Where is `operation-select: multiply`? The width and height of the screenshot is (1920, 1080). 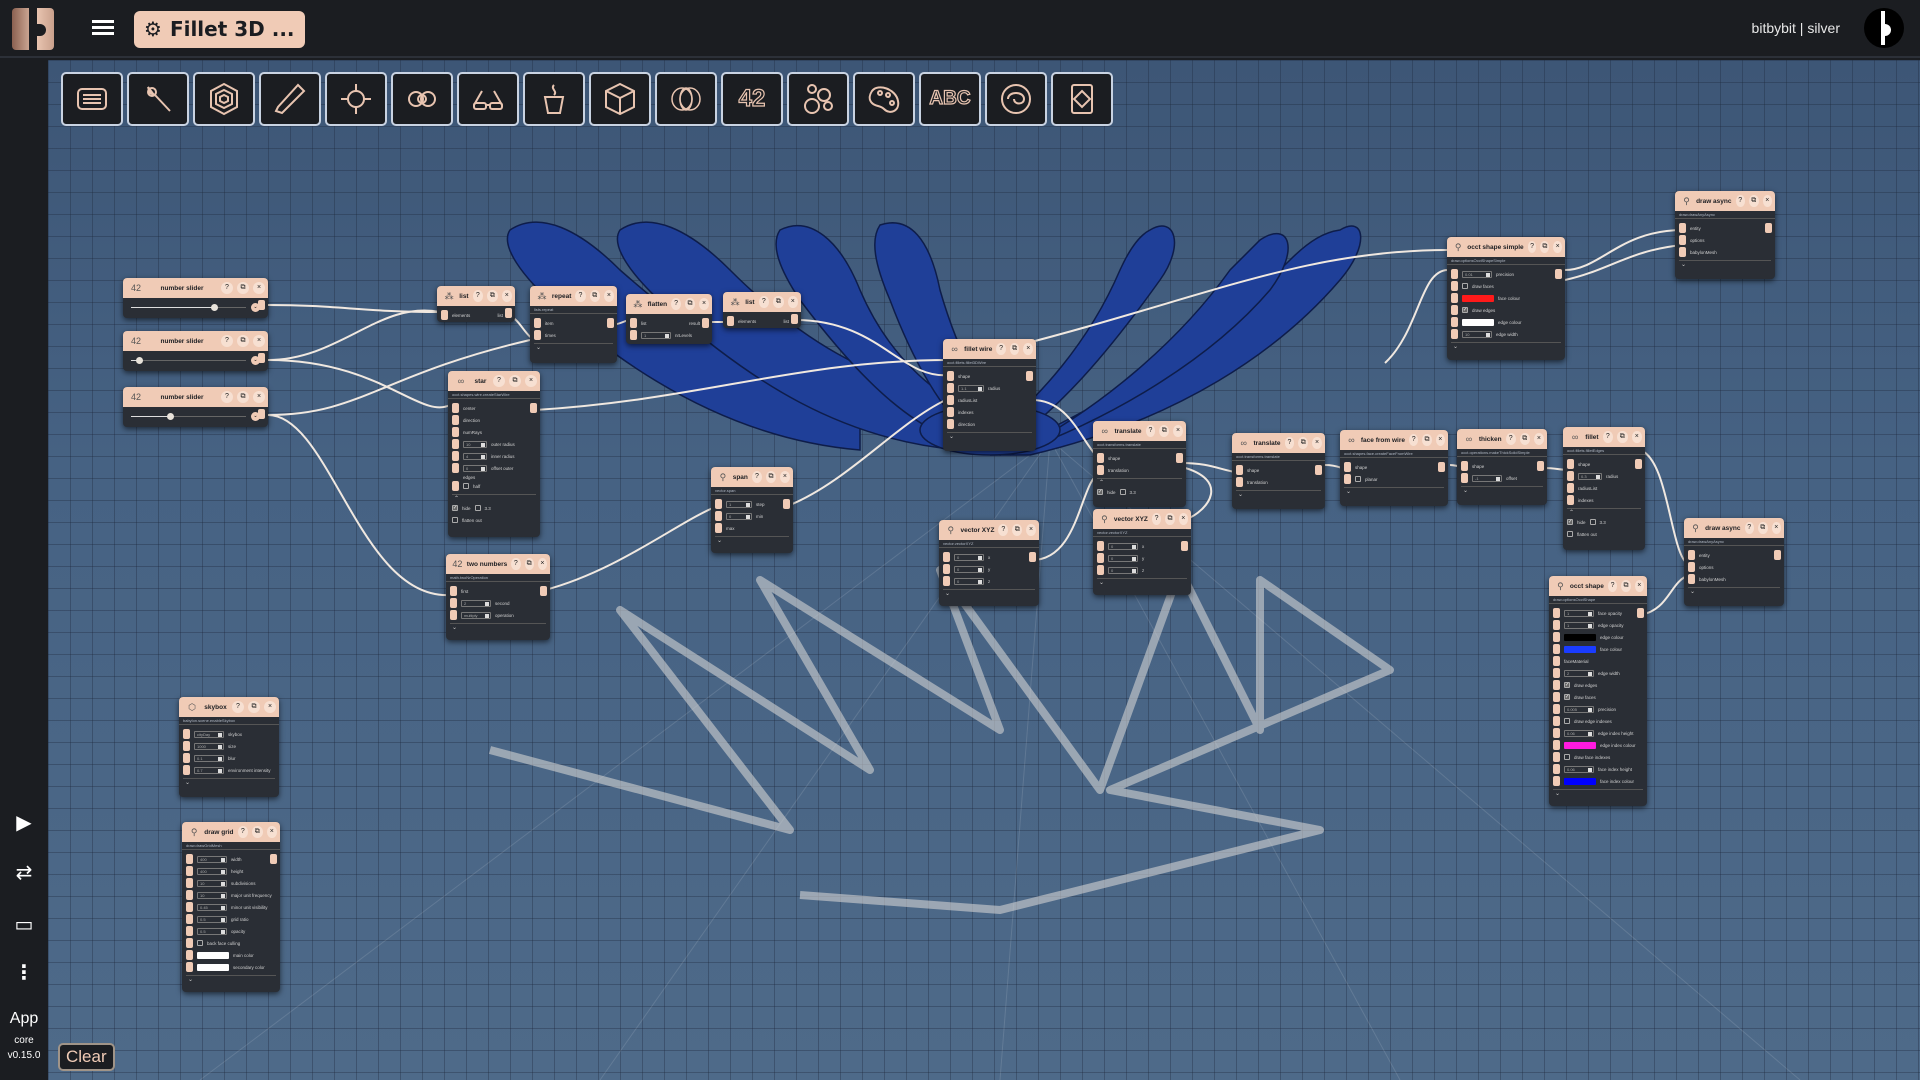 operation-select: multiply is located at coordinates (476, 615).